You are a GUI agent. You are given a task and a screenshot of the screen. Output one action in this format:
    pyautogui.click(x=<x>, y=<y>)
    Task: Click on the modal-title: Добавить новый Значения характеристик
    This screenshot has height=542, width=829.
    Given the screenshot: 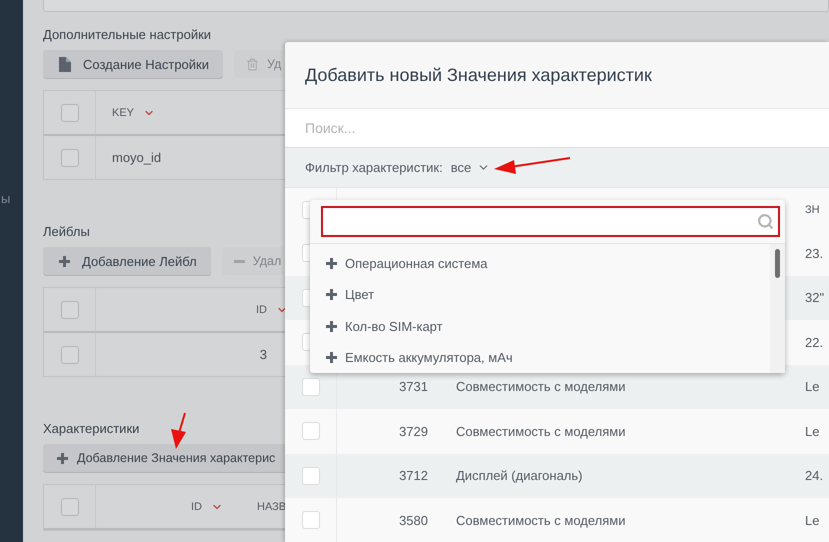 What is the action you would take?
    pyautogui.click(x=478, y=75)
    